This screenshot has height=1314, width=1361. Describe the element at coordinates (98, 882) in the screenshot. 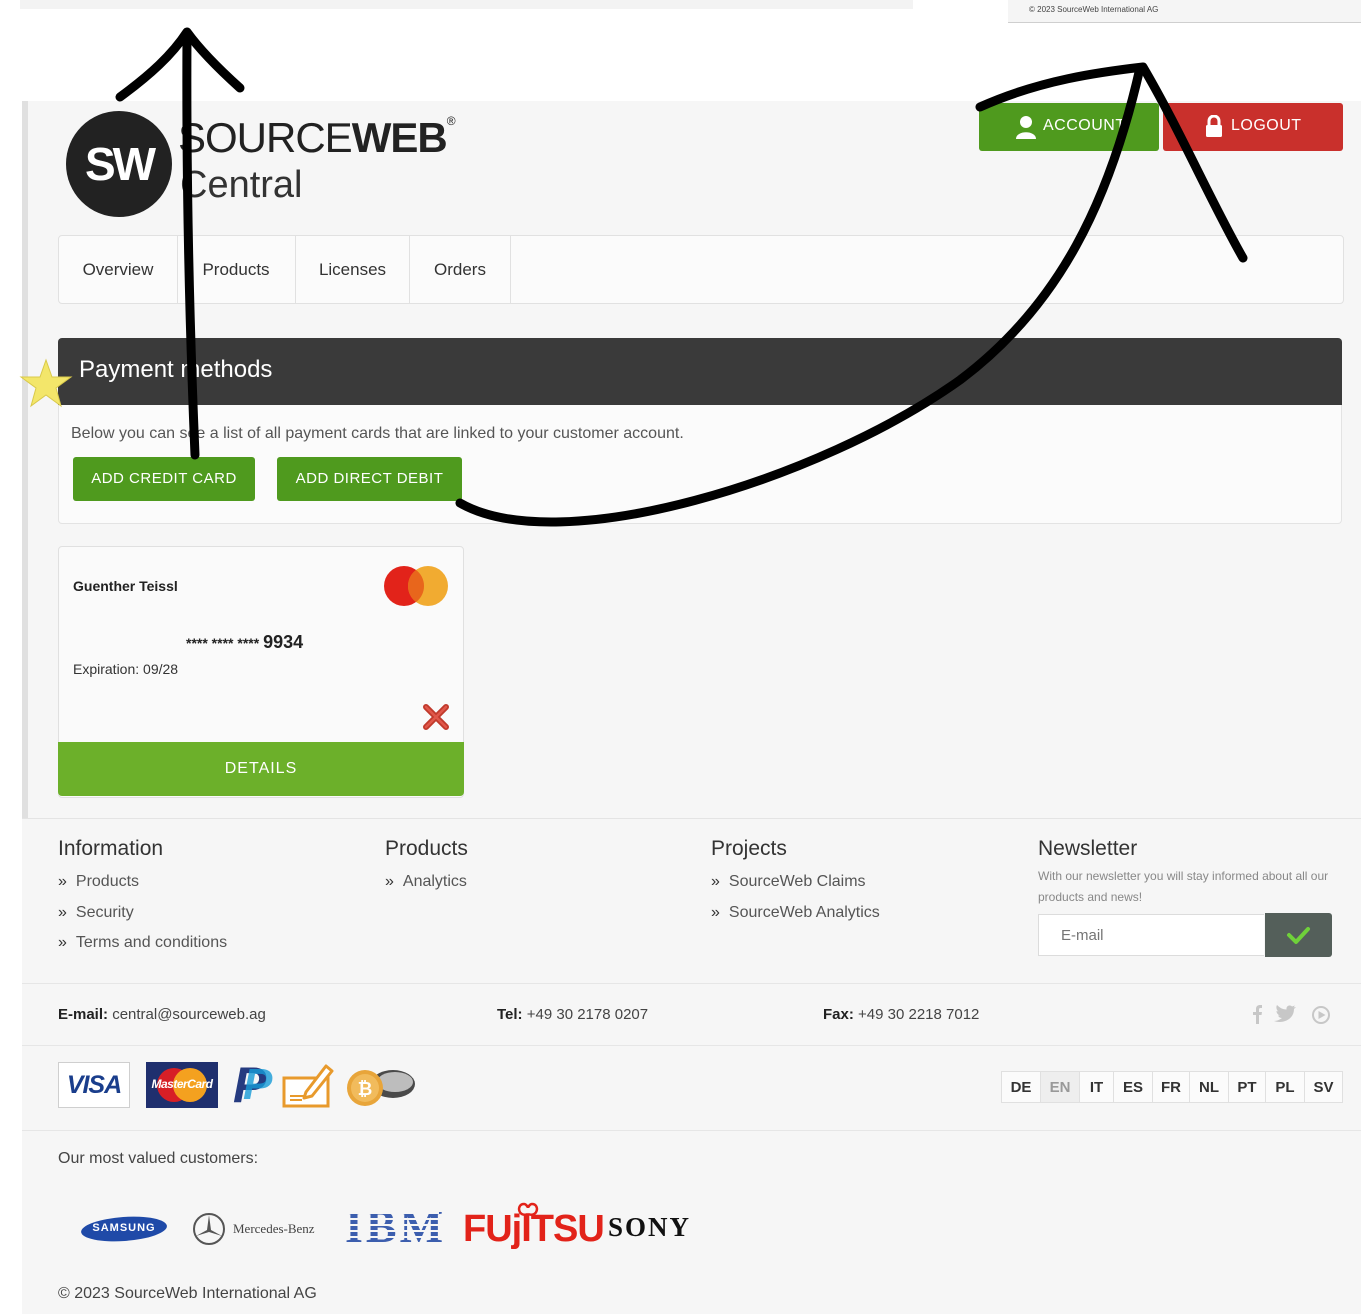

I see `footer-link-products: Products` at that location.